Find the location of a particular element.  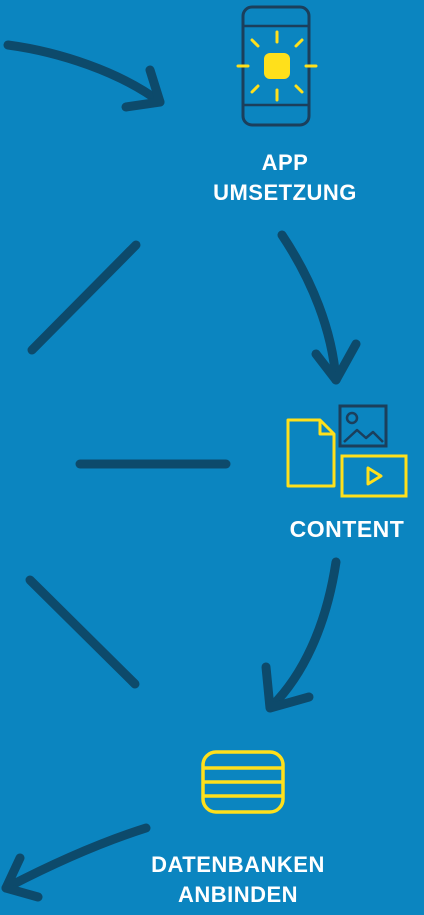

step-database-label: DATENBANKEN ANBINDEN is located at coordinates (238, 880).